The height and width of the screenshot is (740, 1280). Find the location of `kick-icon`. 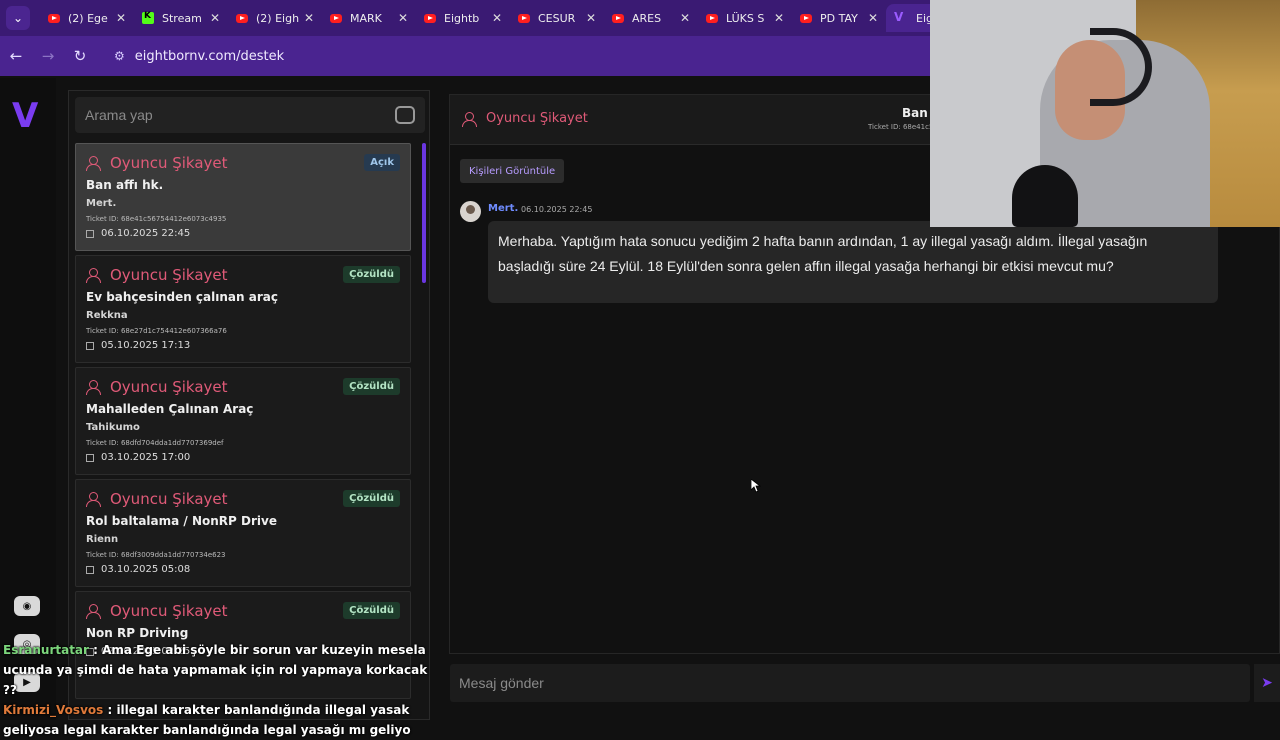

kick-icon is located at coordinates (148, 17).